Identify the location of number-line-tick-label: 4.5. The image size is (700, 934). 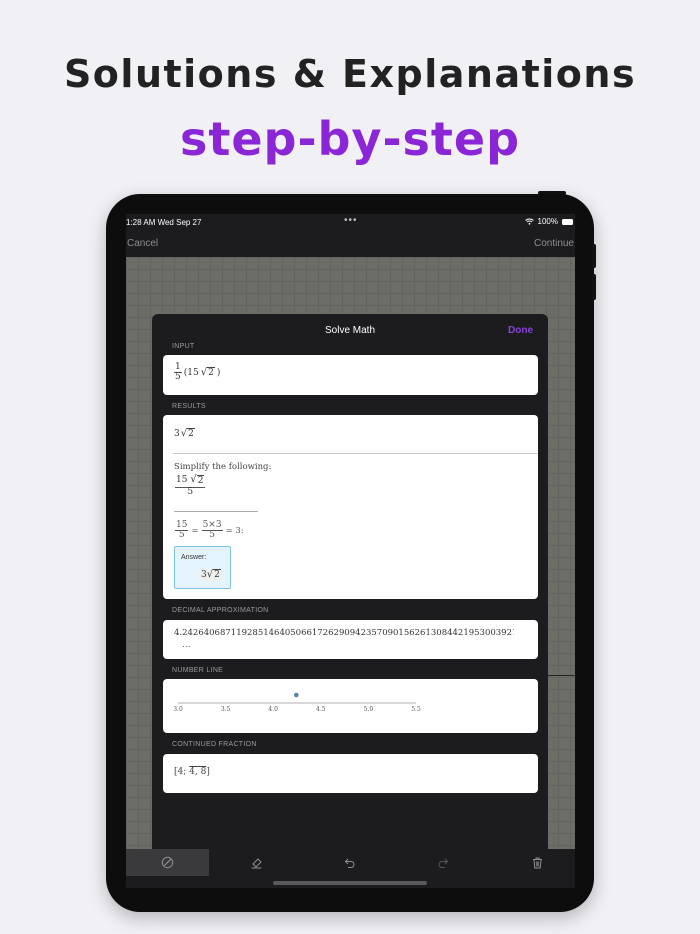
(321, 709).